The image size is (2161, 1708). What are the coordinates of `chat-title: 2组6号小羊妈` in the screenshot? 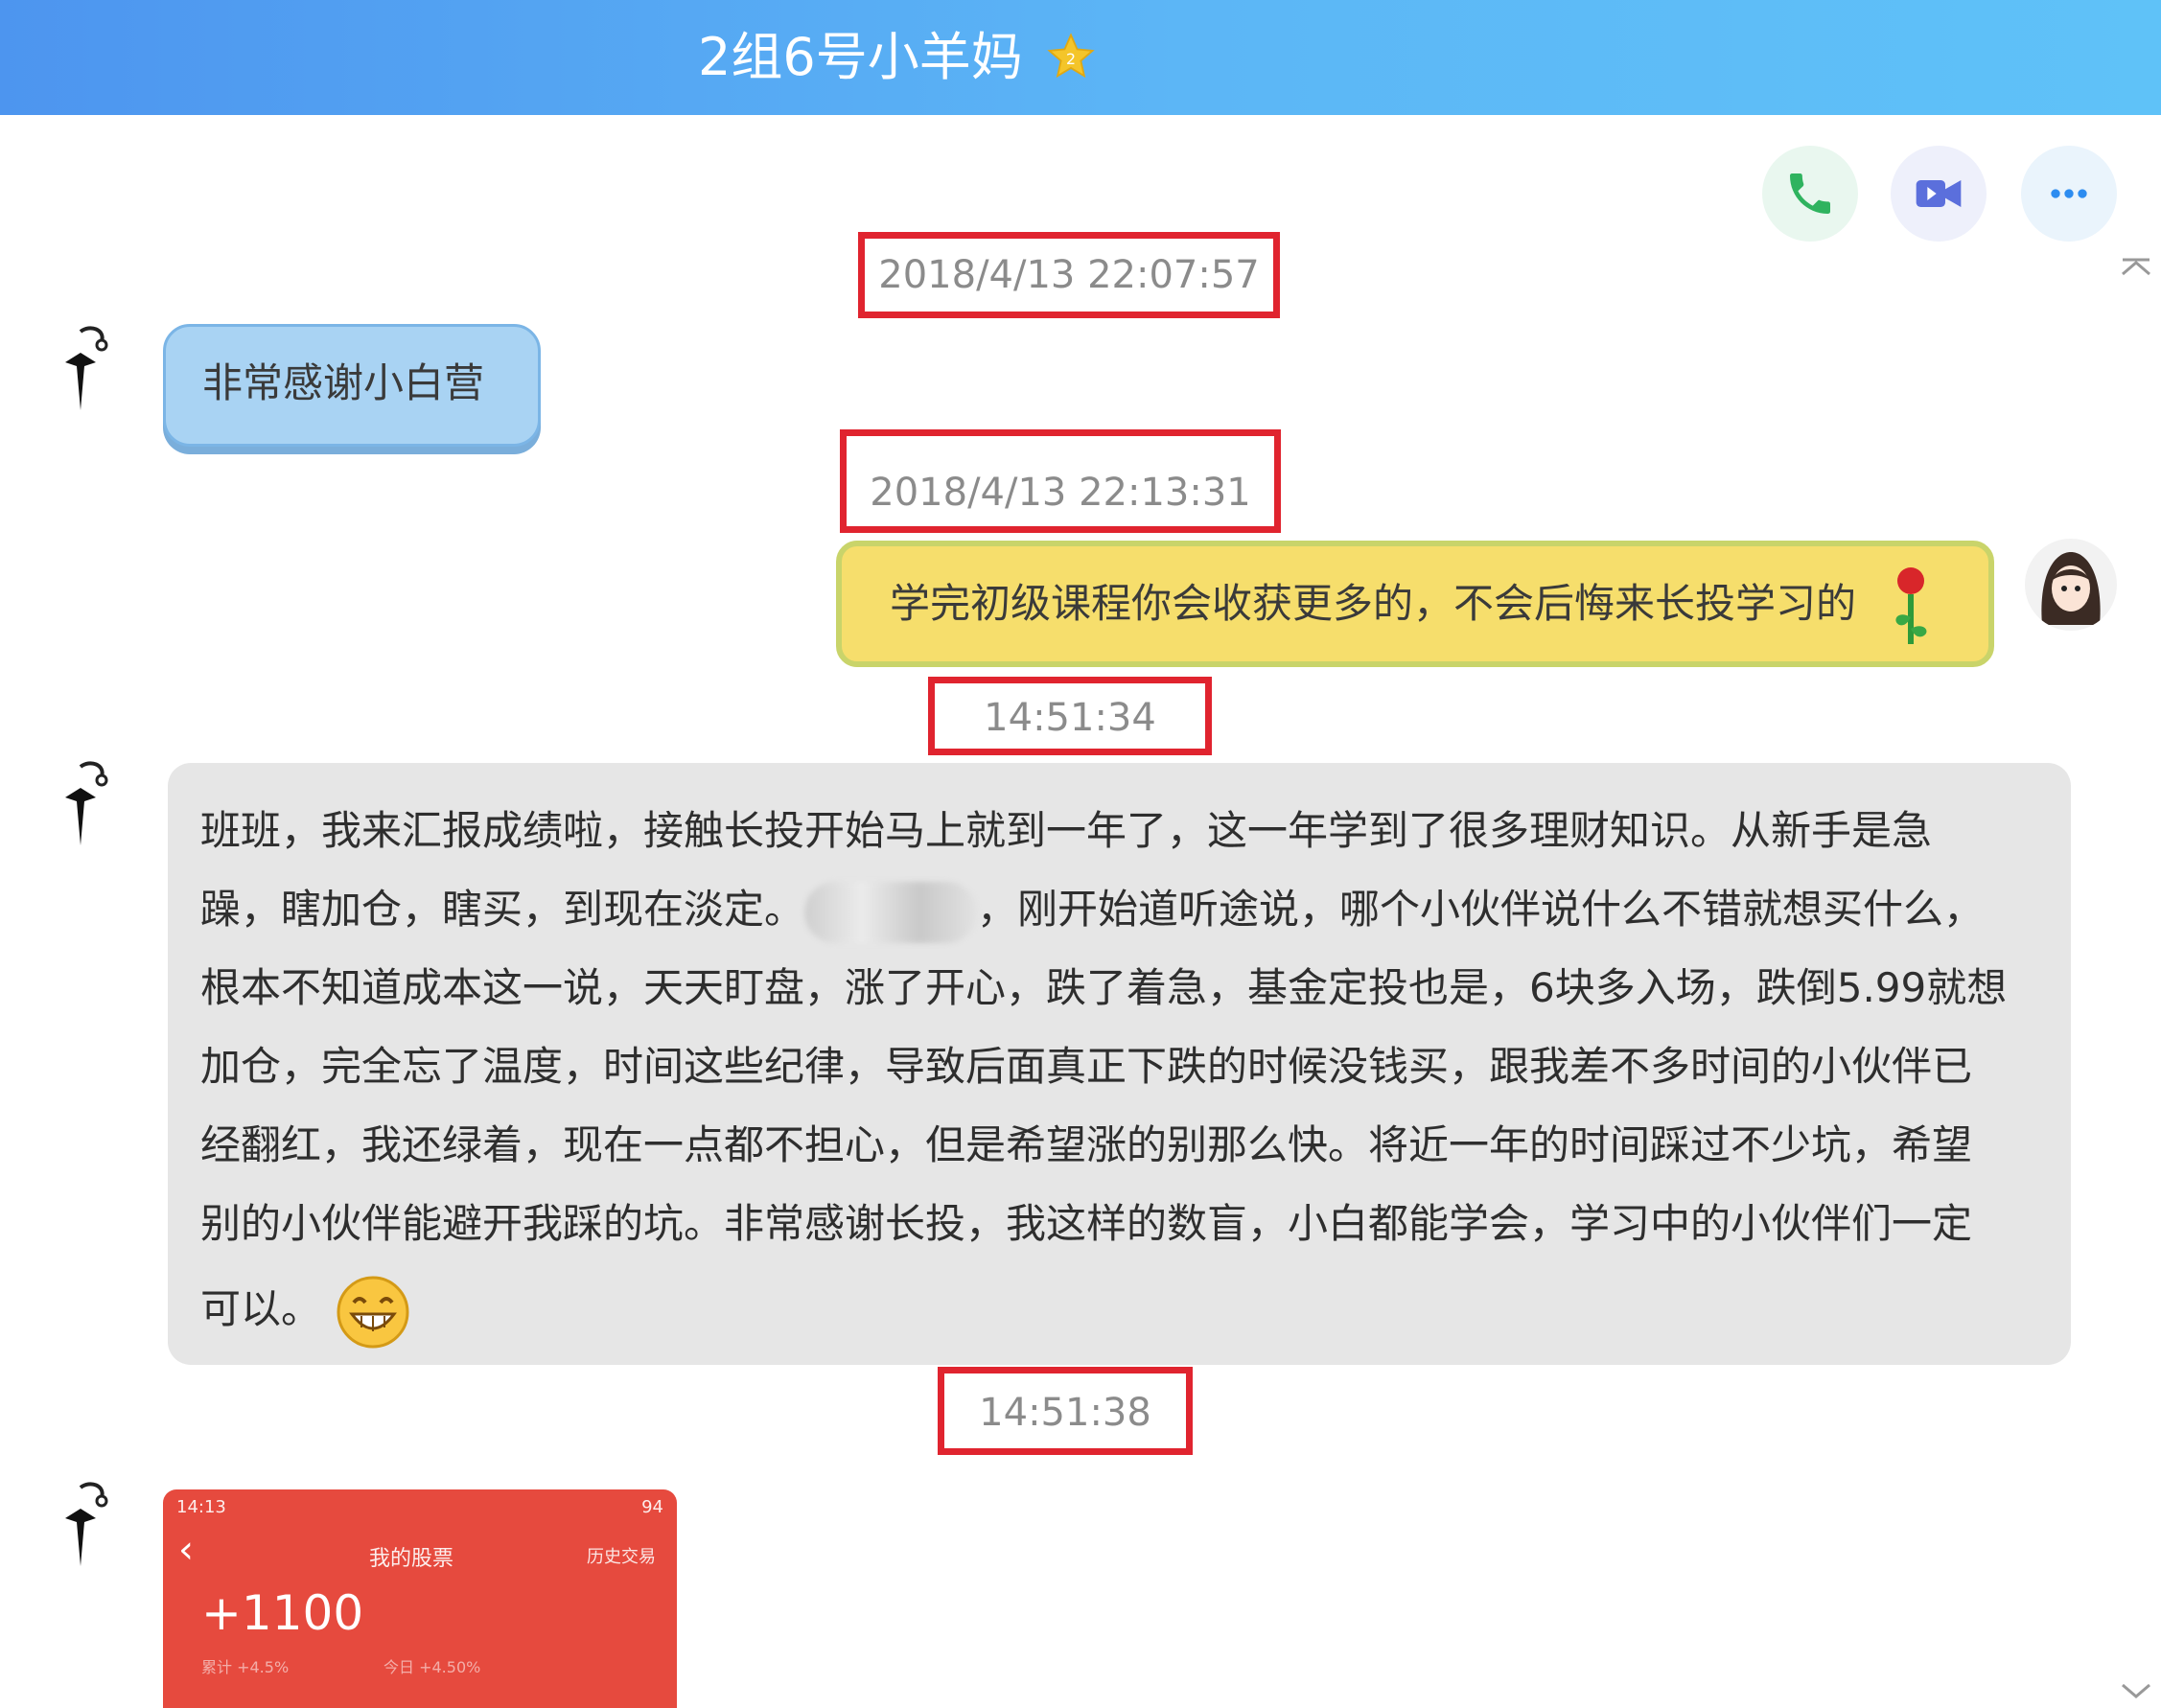 It's located at (860, 57).